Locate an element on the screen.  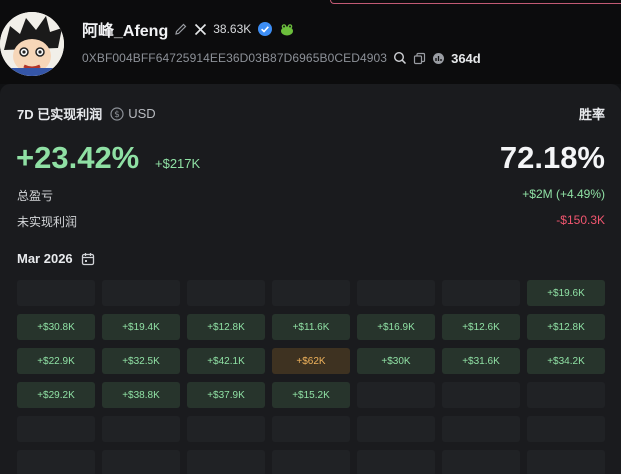
calendar-day-cell: +$37.9K is located at coordinates (226, 395).